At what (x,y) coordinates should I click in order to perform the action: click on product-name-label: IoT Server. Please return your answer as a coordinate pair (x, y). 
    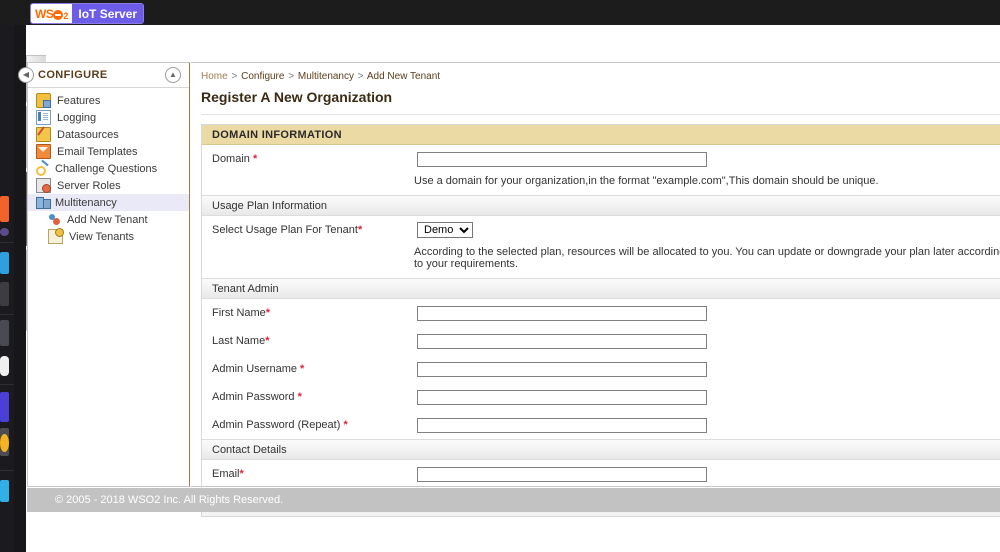
    Looking at the image, I should click on (108, 13).